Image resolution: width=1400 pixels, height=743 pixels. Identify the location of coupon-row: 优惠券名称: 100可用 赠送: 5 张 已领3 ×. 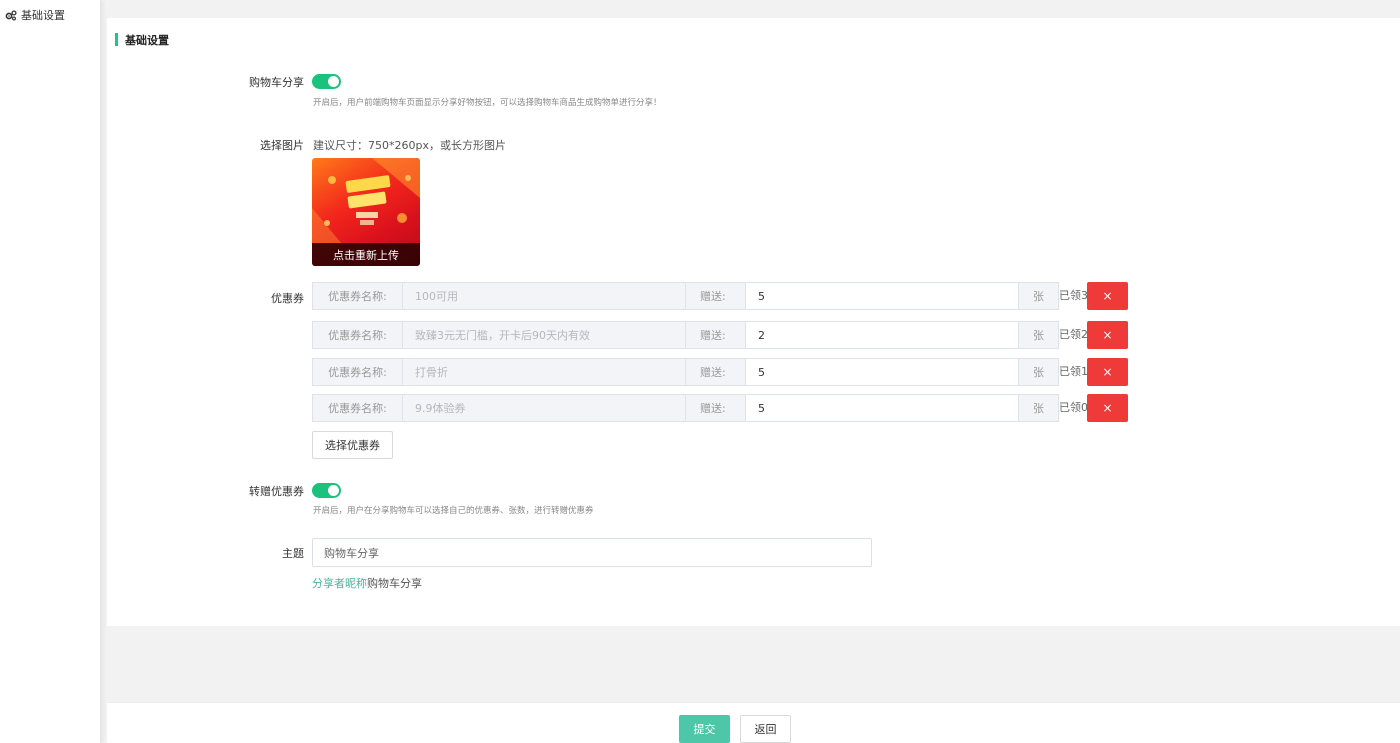
(722, 296).